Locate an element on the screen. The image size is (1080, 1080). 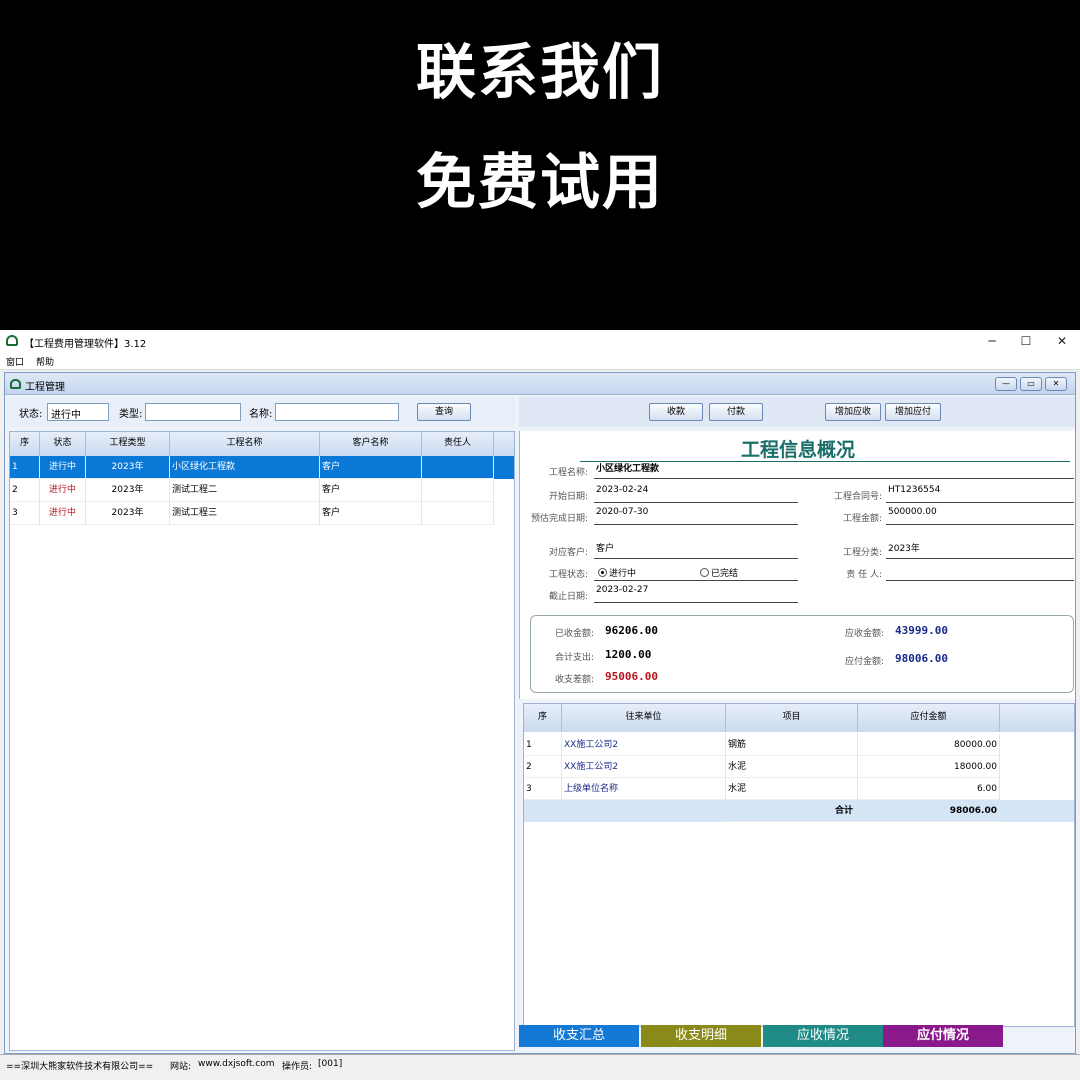
tab-details: 收支明细 is located at coordinates (701, 1036).